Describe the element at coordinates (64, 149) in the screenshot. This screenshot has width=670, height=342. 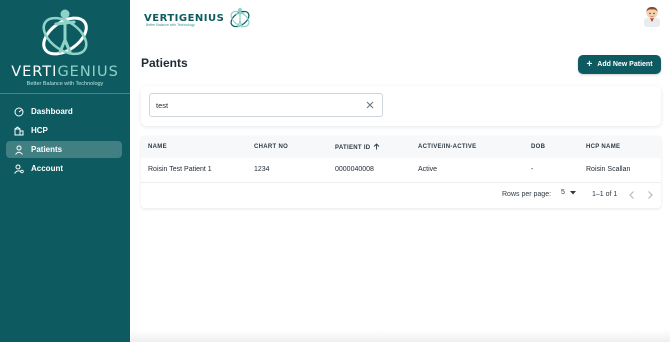
I see `sidebar-item-patients: Patients` at that location.